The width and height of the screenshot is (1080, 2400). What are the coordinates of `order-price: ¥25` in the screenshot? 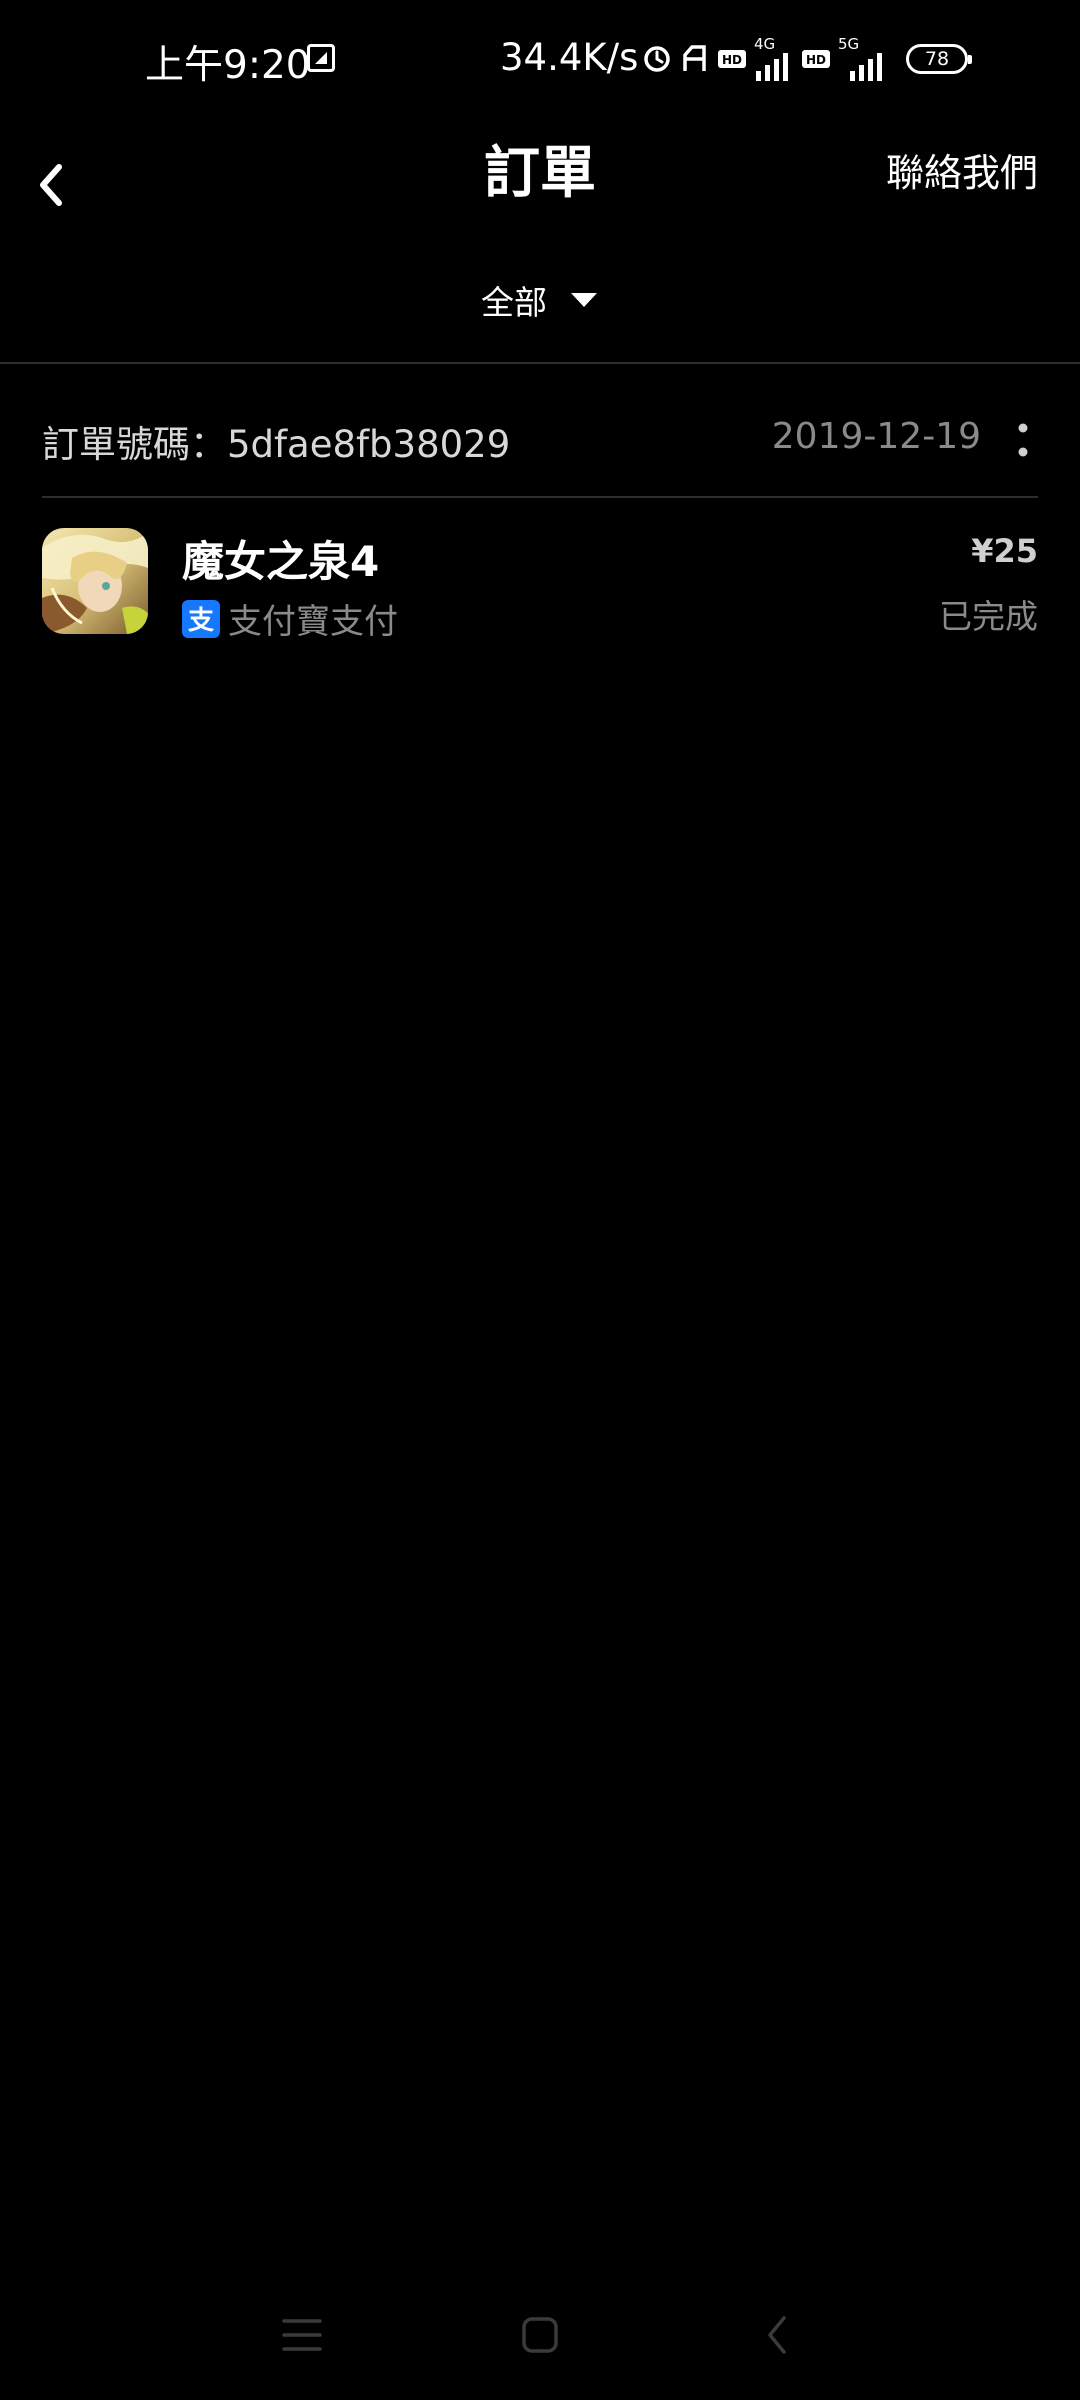 It's located at (1004, 551).